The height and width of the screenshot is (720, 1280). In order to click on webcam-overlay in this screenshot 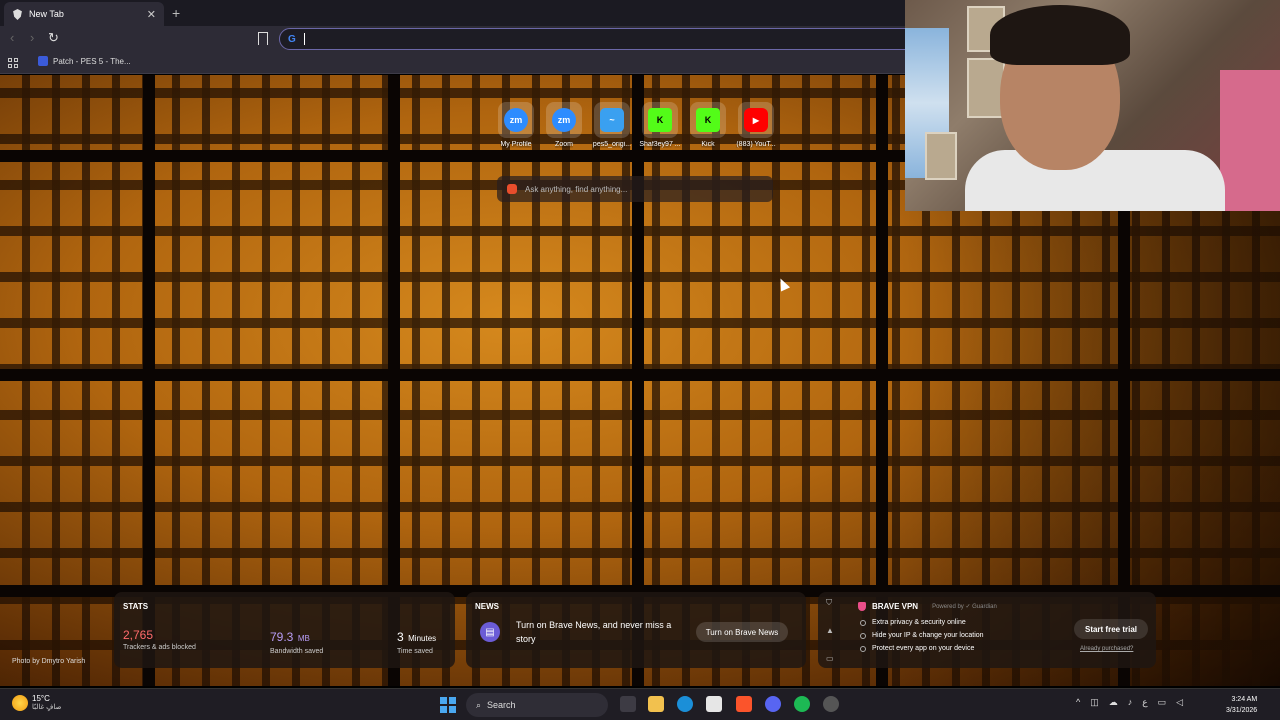, I will do `click(1092, 105)`.